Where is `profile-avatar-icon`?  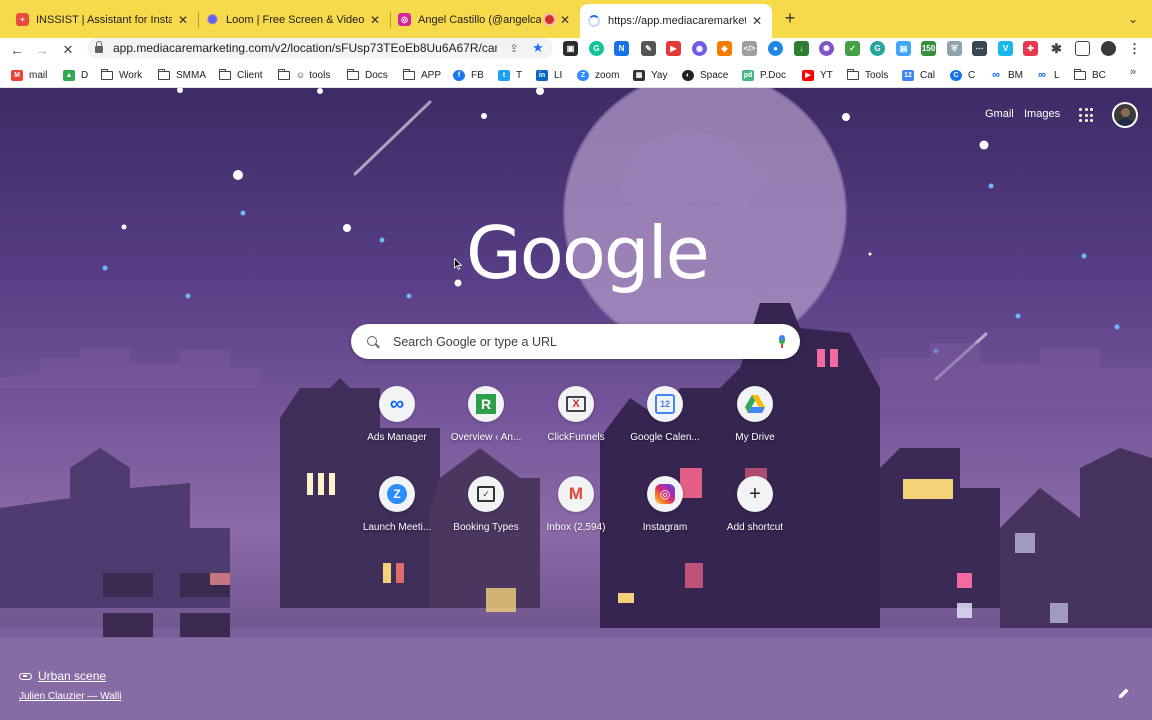
profile-avatar-icon is located at coordinates (1108, 48).